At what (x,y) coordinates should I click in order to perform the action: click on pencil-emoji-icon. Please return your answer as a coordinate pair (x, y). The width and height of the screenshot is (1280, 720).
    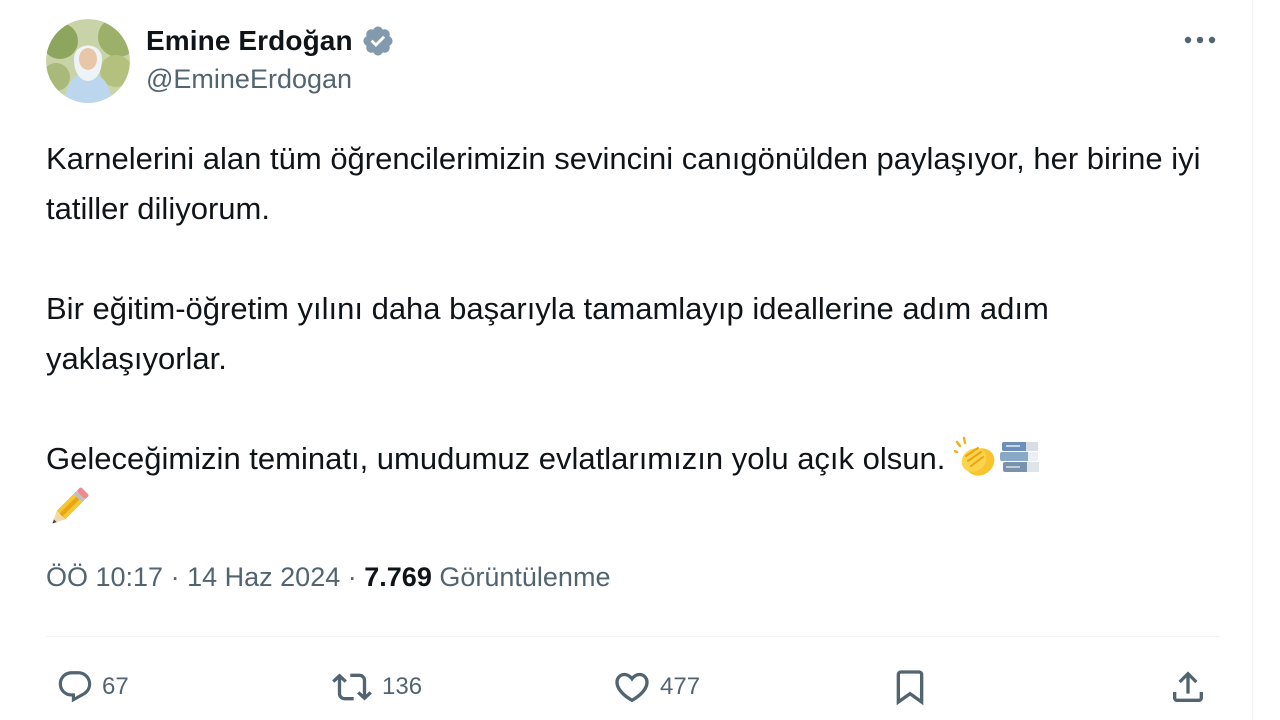
    Looking at the image, I should click on (68, 508).